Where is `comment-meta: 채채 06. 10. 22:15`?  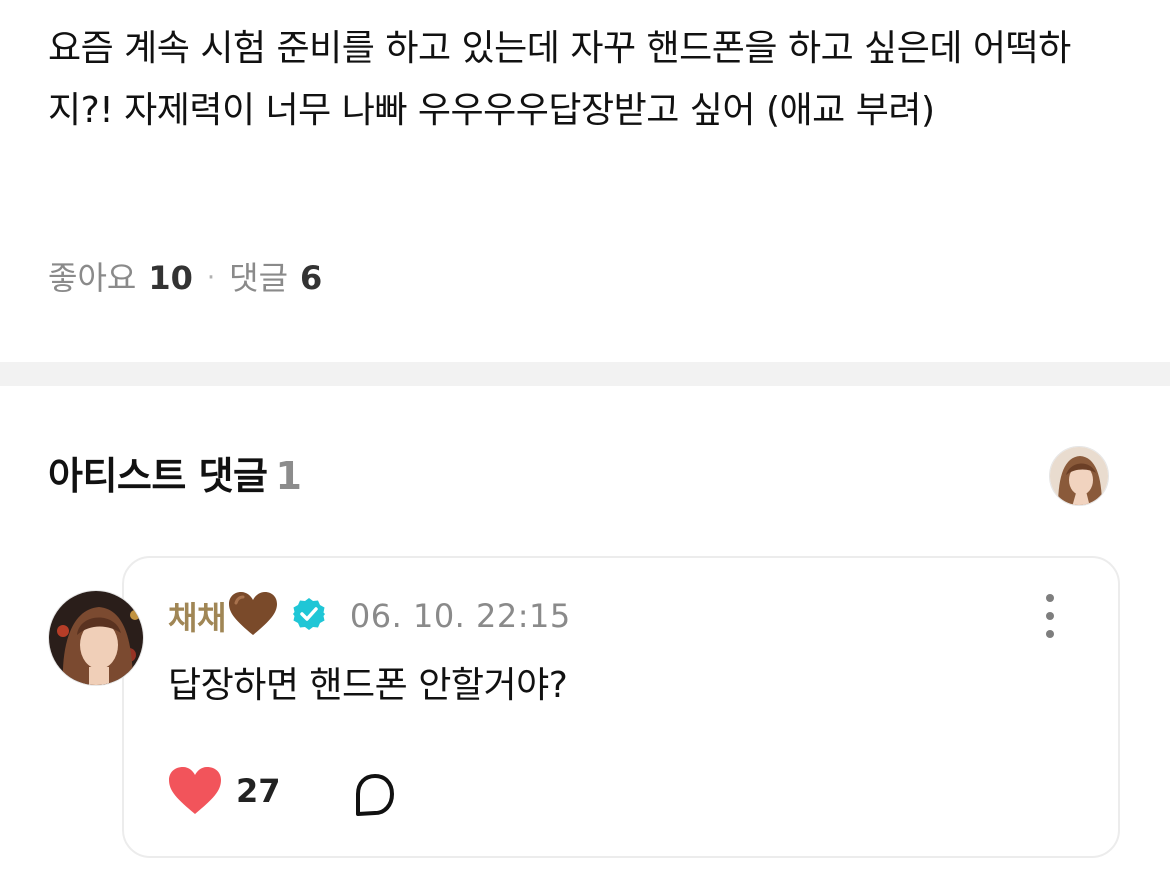 comment-meta: 채채 06. 10. 22:15 is located at coordinates (369, 616).